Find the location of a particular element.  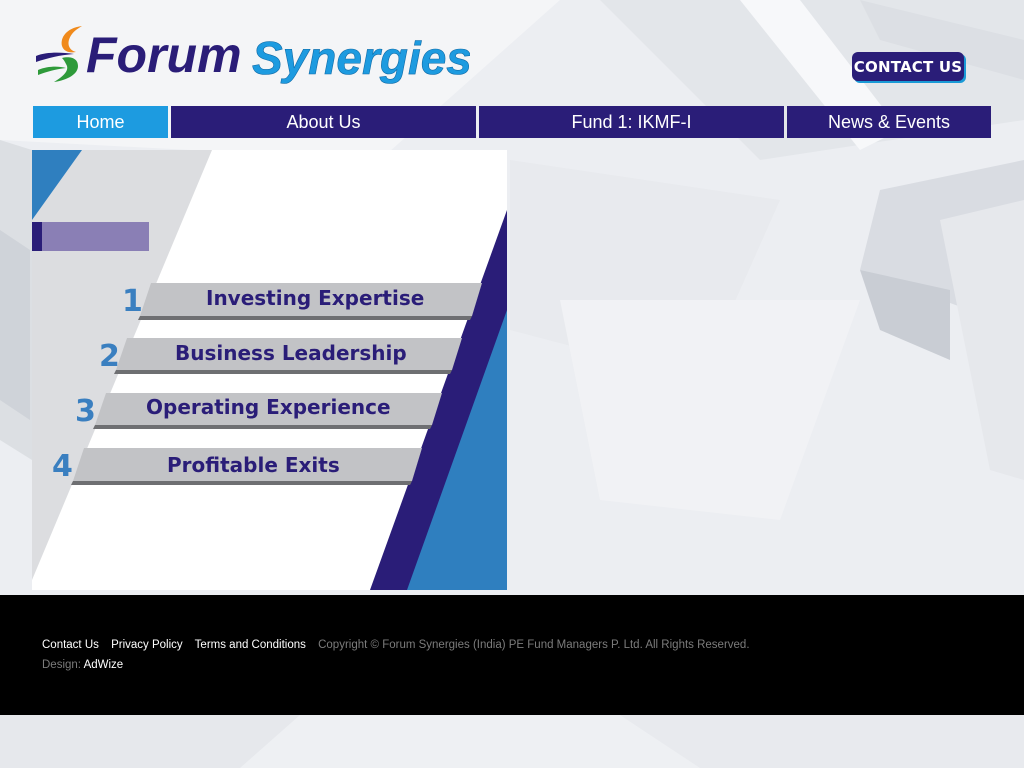

brand-name-forum: Forum is located at coordinates (164, 55).